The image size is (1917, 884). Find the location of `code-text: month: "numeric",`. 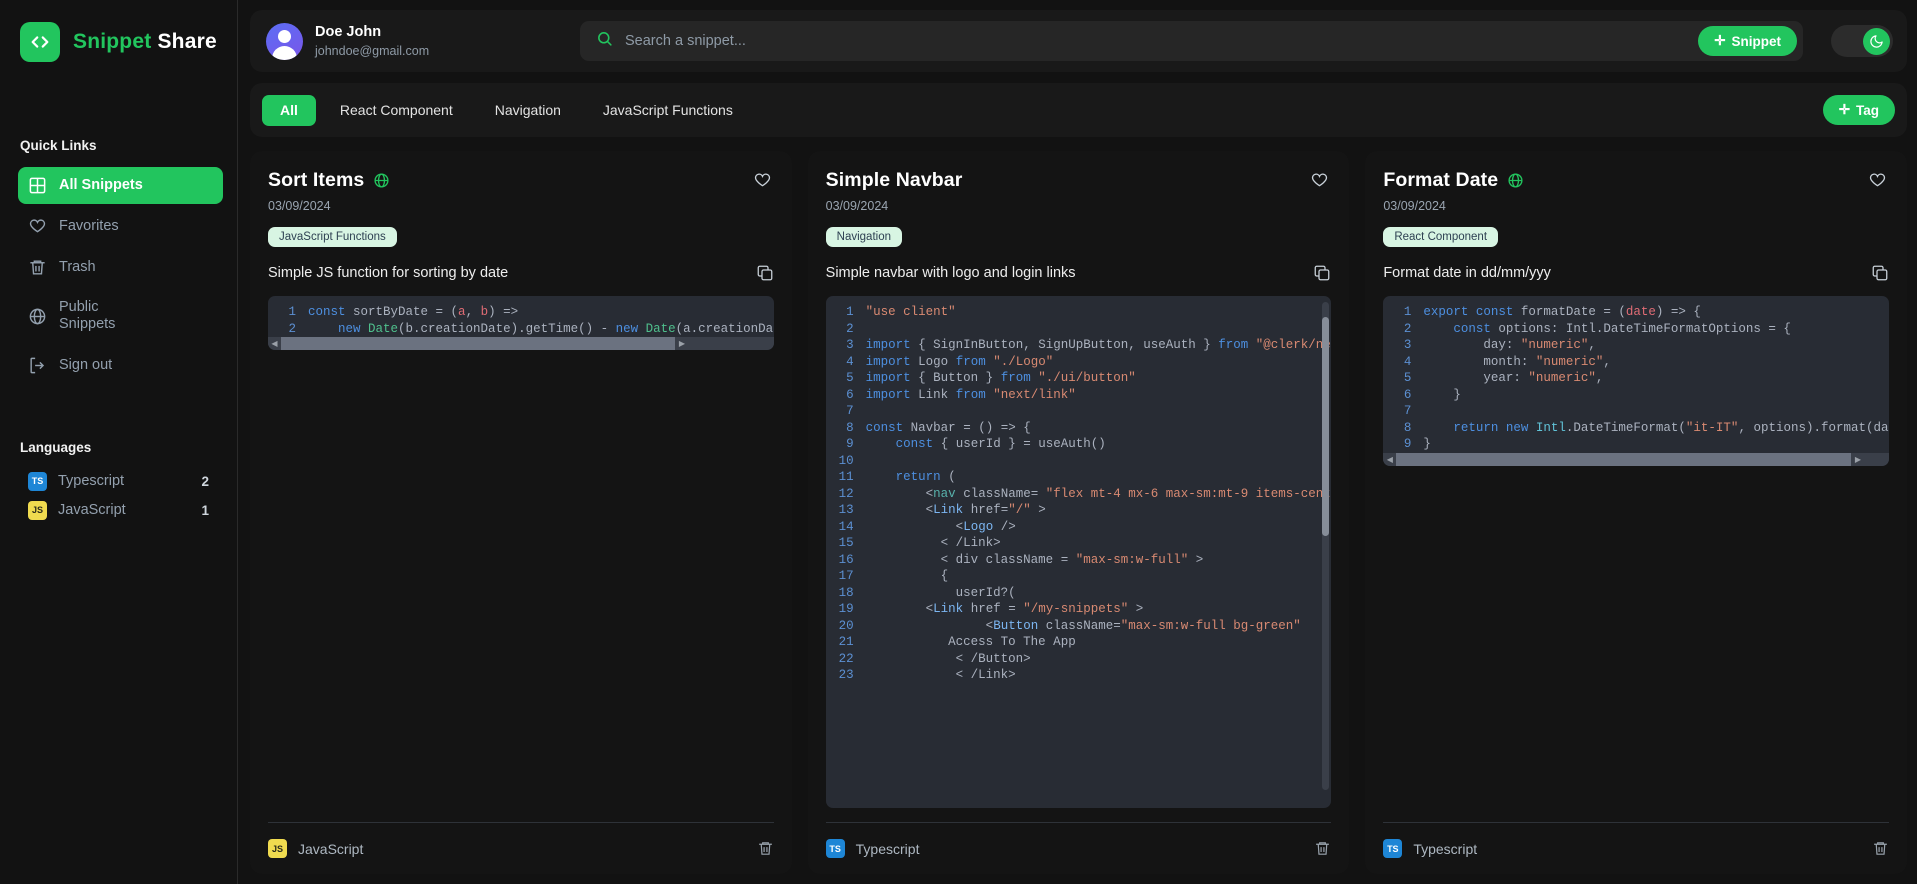

code-text: month: "numeric", is located at coordinates (1517, 361).